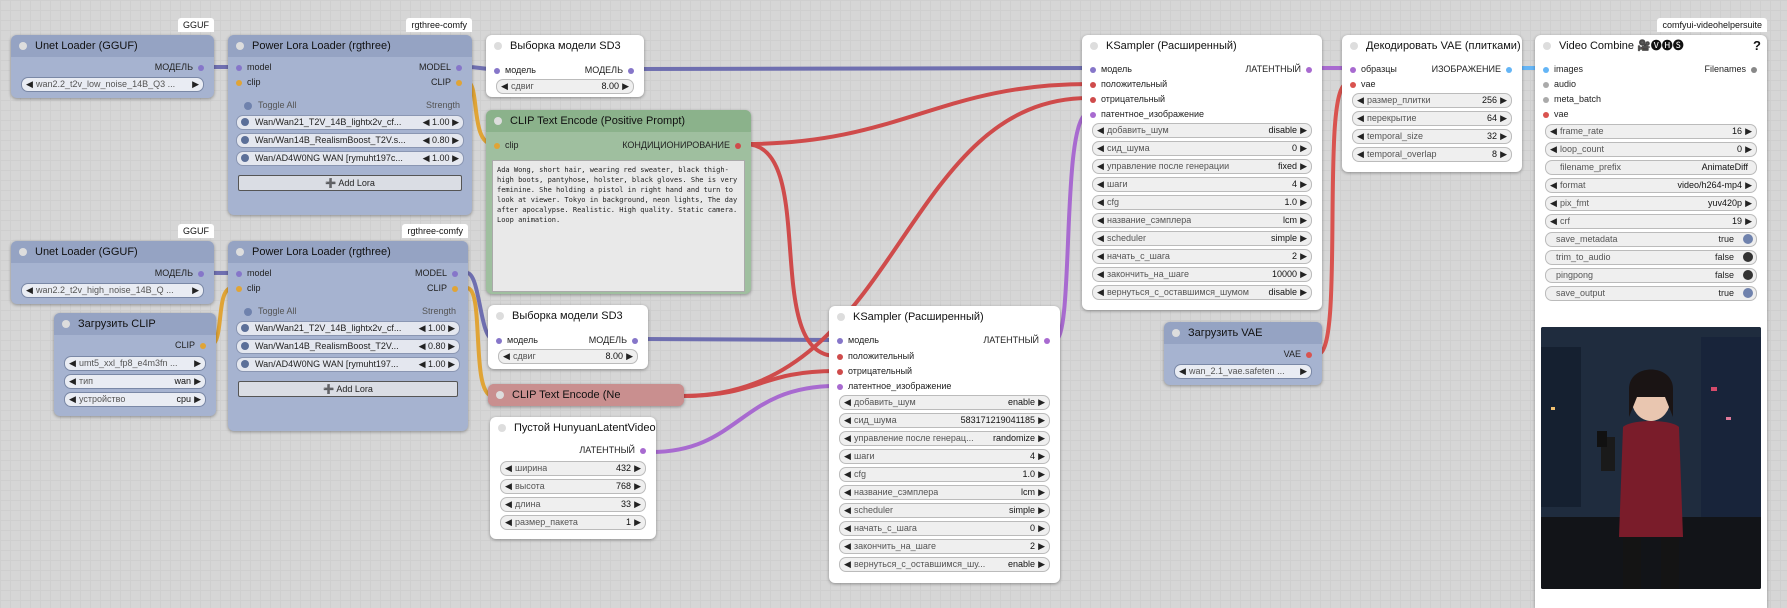 This screenshot has width=1787, height=608. I want to click on end-at-step-number: ◀ закончить_на_шаге 10000 ▶, so click(1202, 274).